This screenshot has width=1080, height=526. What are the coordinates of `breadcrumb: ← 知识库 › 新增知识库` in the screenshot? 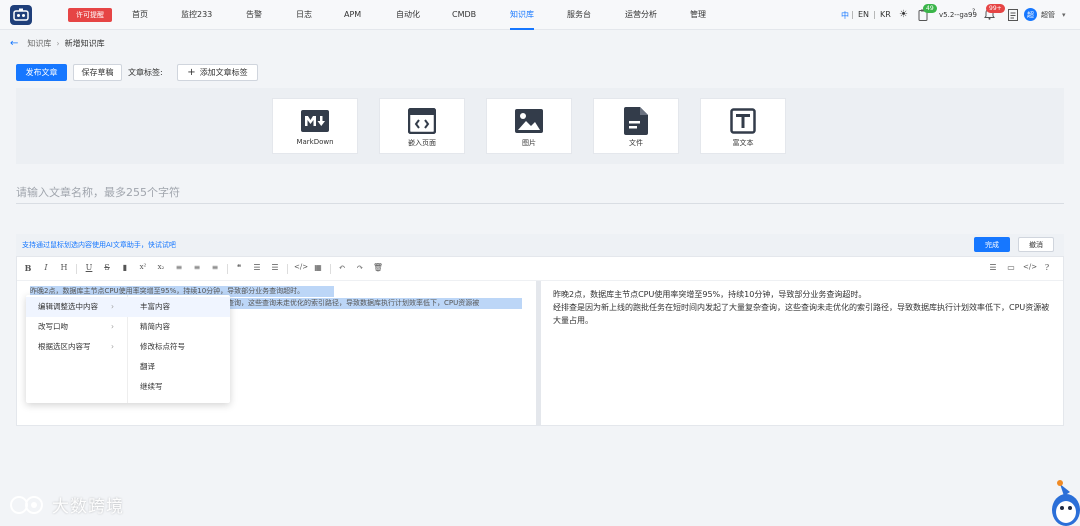 It's located at (57, 43).